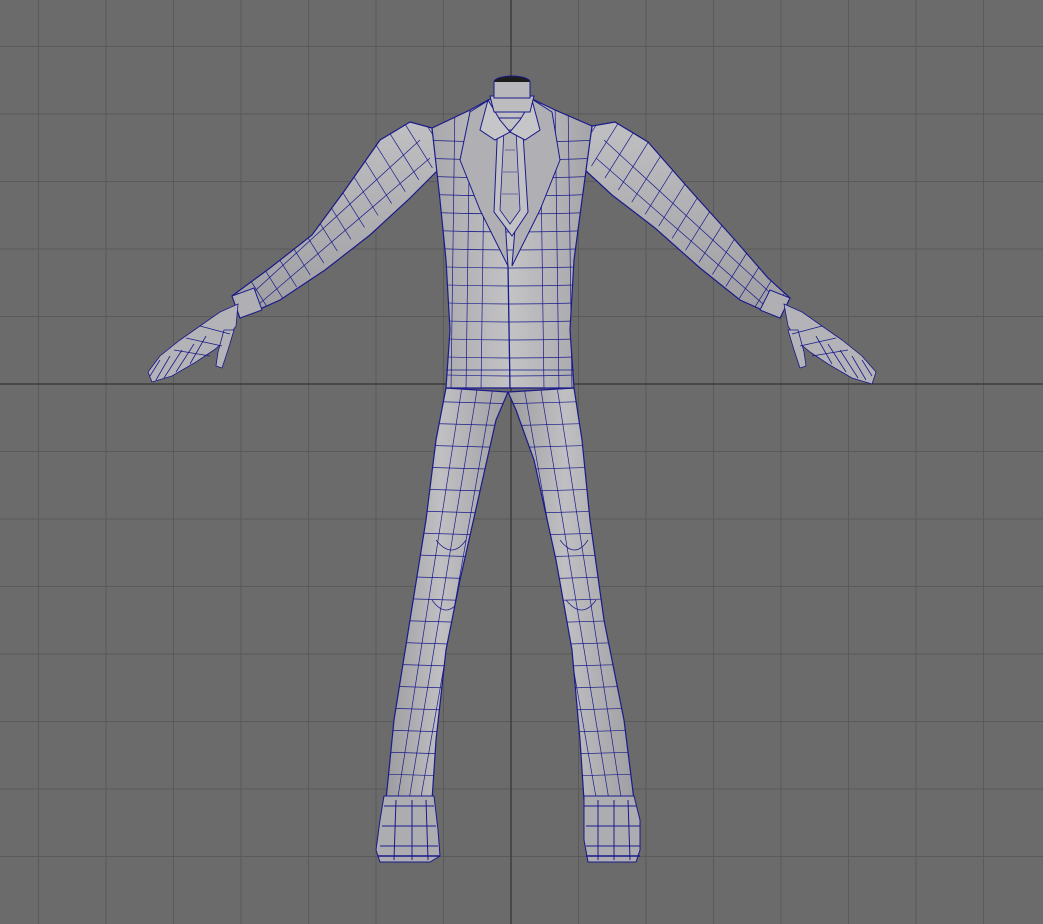 The height and width of the screenshot is (924, 1043). Describe the element at coordinates (408, 829) in the screenshot. I see `left-shoe` at that location.